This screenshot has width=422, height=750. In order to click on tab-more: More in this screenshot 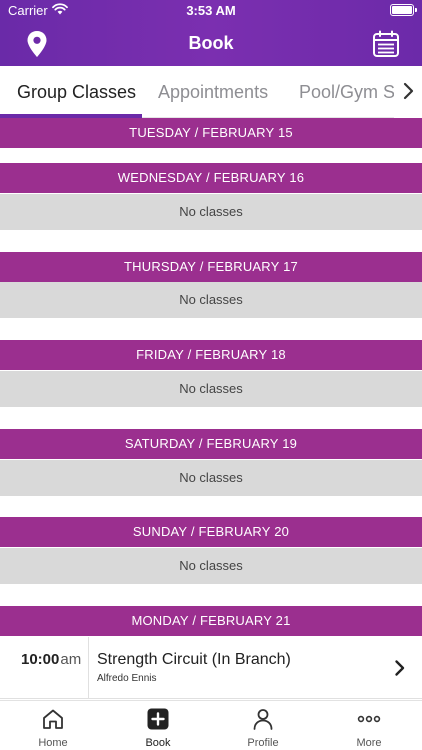, I will do `click(369, 725)`.